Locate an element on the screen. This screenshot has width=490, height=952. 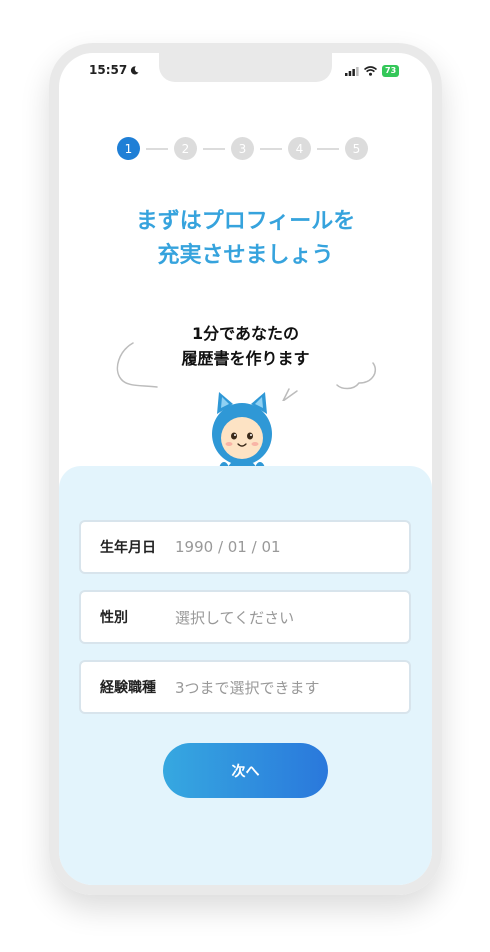
next-button: 次へ is located at coordinates (245, 770).